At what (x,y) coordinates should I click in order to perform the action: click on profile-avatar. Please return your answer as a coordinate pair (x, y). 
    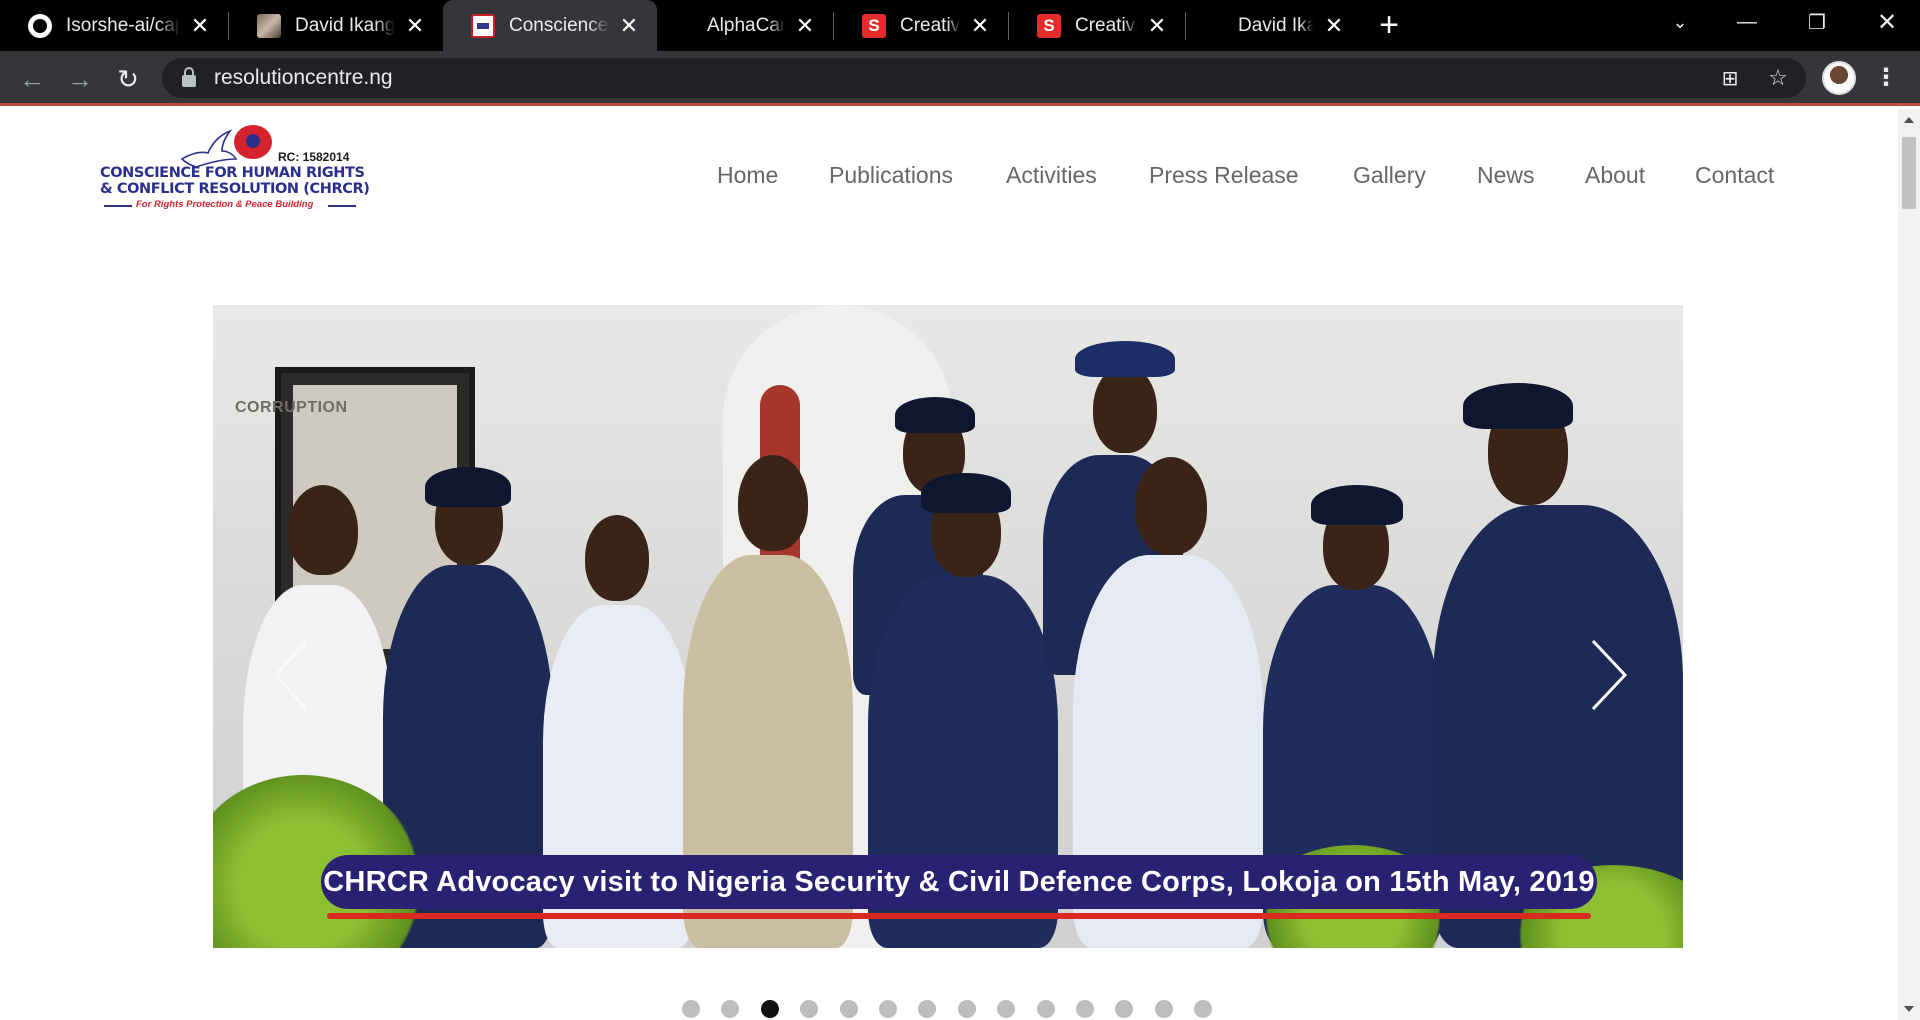
    Looking at the image, I should click on (1839, 78).